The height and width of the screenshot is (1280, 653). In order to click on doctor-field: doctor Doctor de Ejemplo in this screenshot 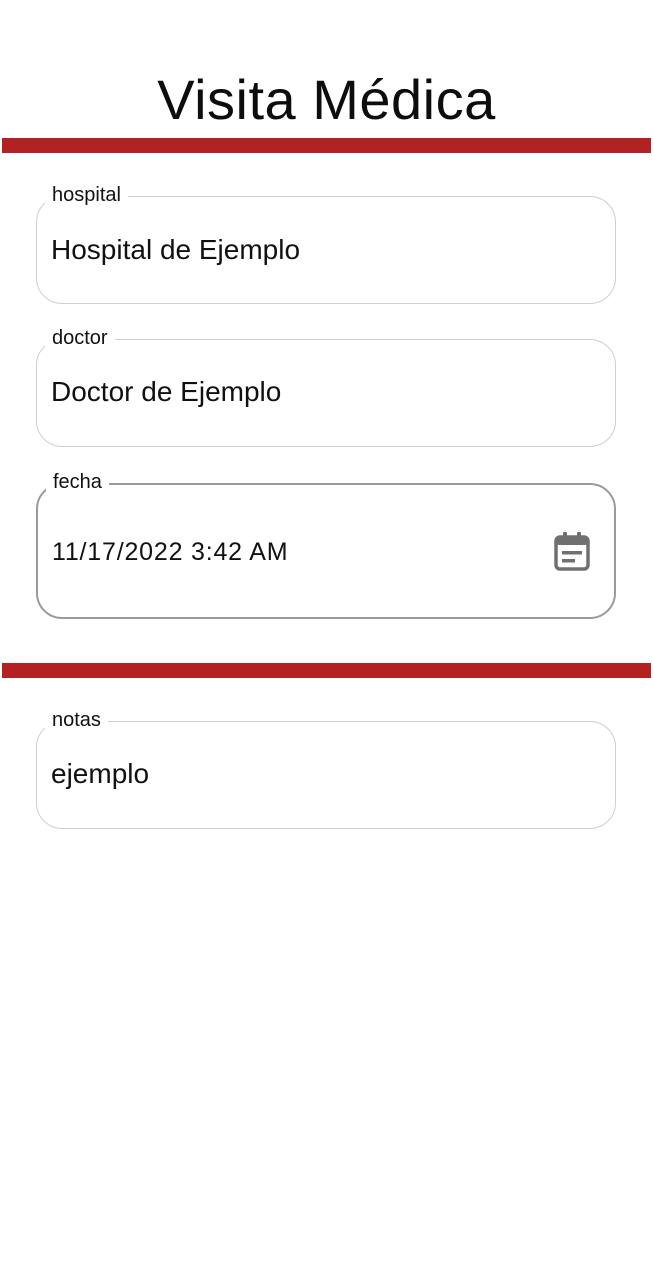, I will do `click(326, 386)`.